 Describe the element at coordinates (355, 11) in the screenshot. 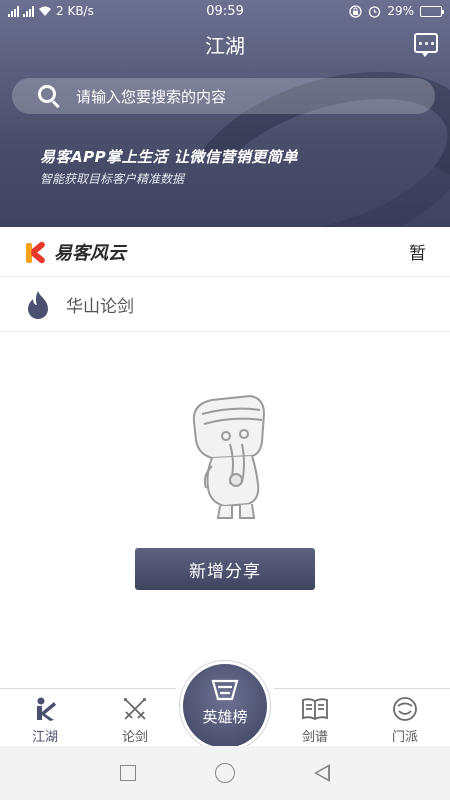

I see `lock-rotation-icon` at that location.